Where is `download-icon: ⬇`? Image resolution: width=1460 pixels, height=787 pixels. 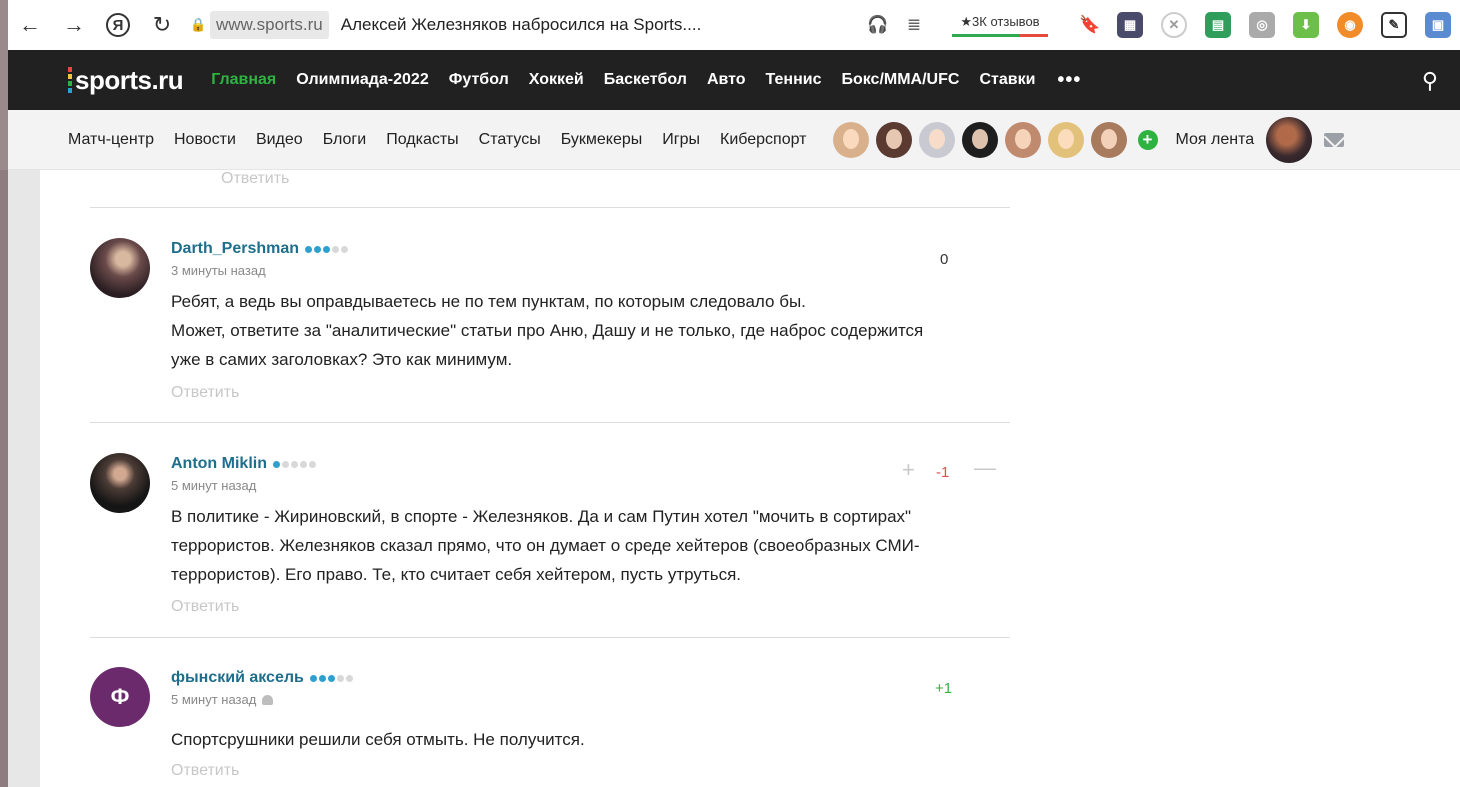
download-icon: ⬇ is located at coordinates (1306, 25).